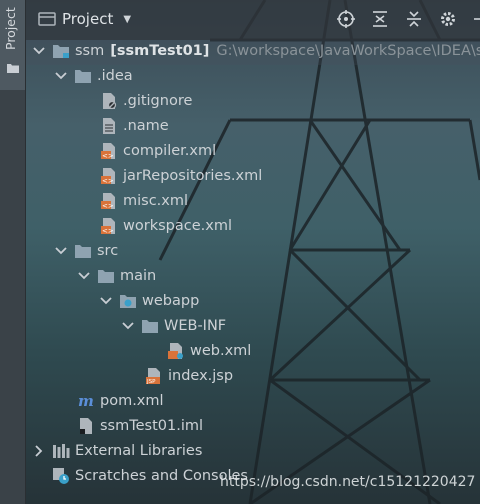 This screenshot has height=504, width=480. Describe the element at coordinates (151, 382) in the screenshot. I see `svg-text: JSP` at that location.